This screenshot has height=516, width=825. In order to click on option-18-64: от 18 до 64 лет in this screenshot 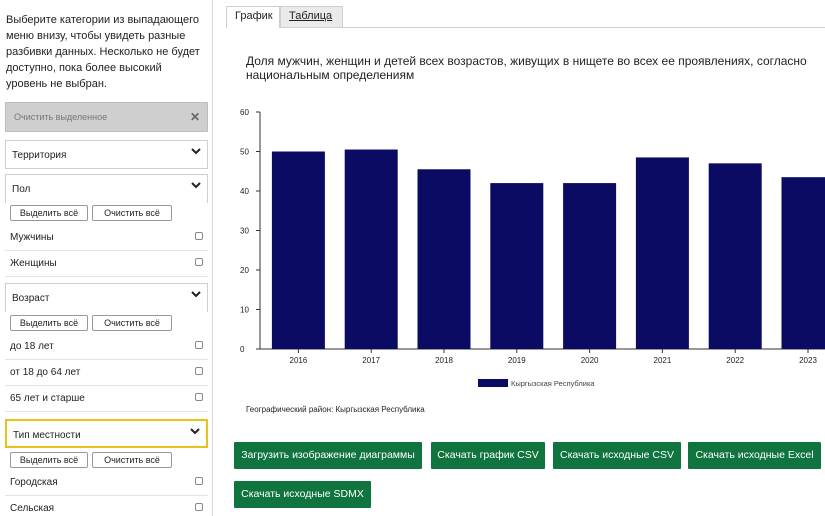, I will do `click(106, 373)`.